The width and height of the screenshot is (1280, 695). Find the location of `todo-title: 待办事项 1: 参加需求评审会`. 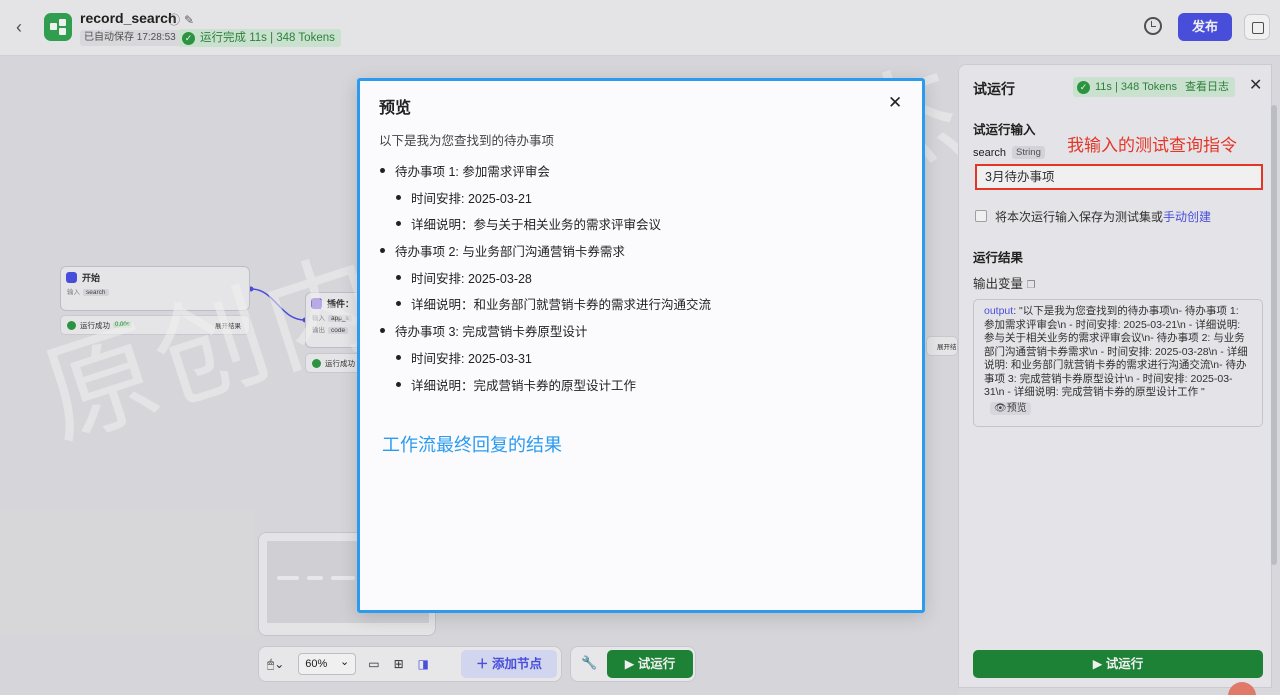

todo-title: 待办事项 1: 参加需求评审会 is located at coordinates (472, 172).